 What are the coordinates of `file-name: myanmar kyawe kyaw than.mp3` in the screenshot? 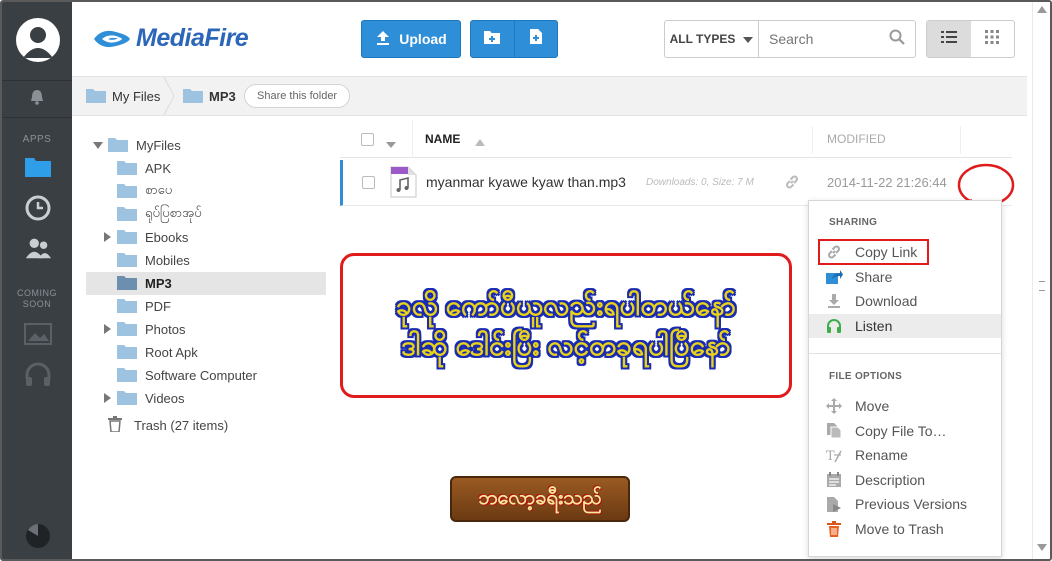 It's located at (526, 182).